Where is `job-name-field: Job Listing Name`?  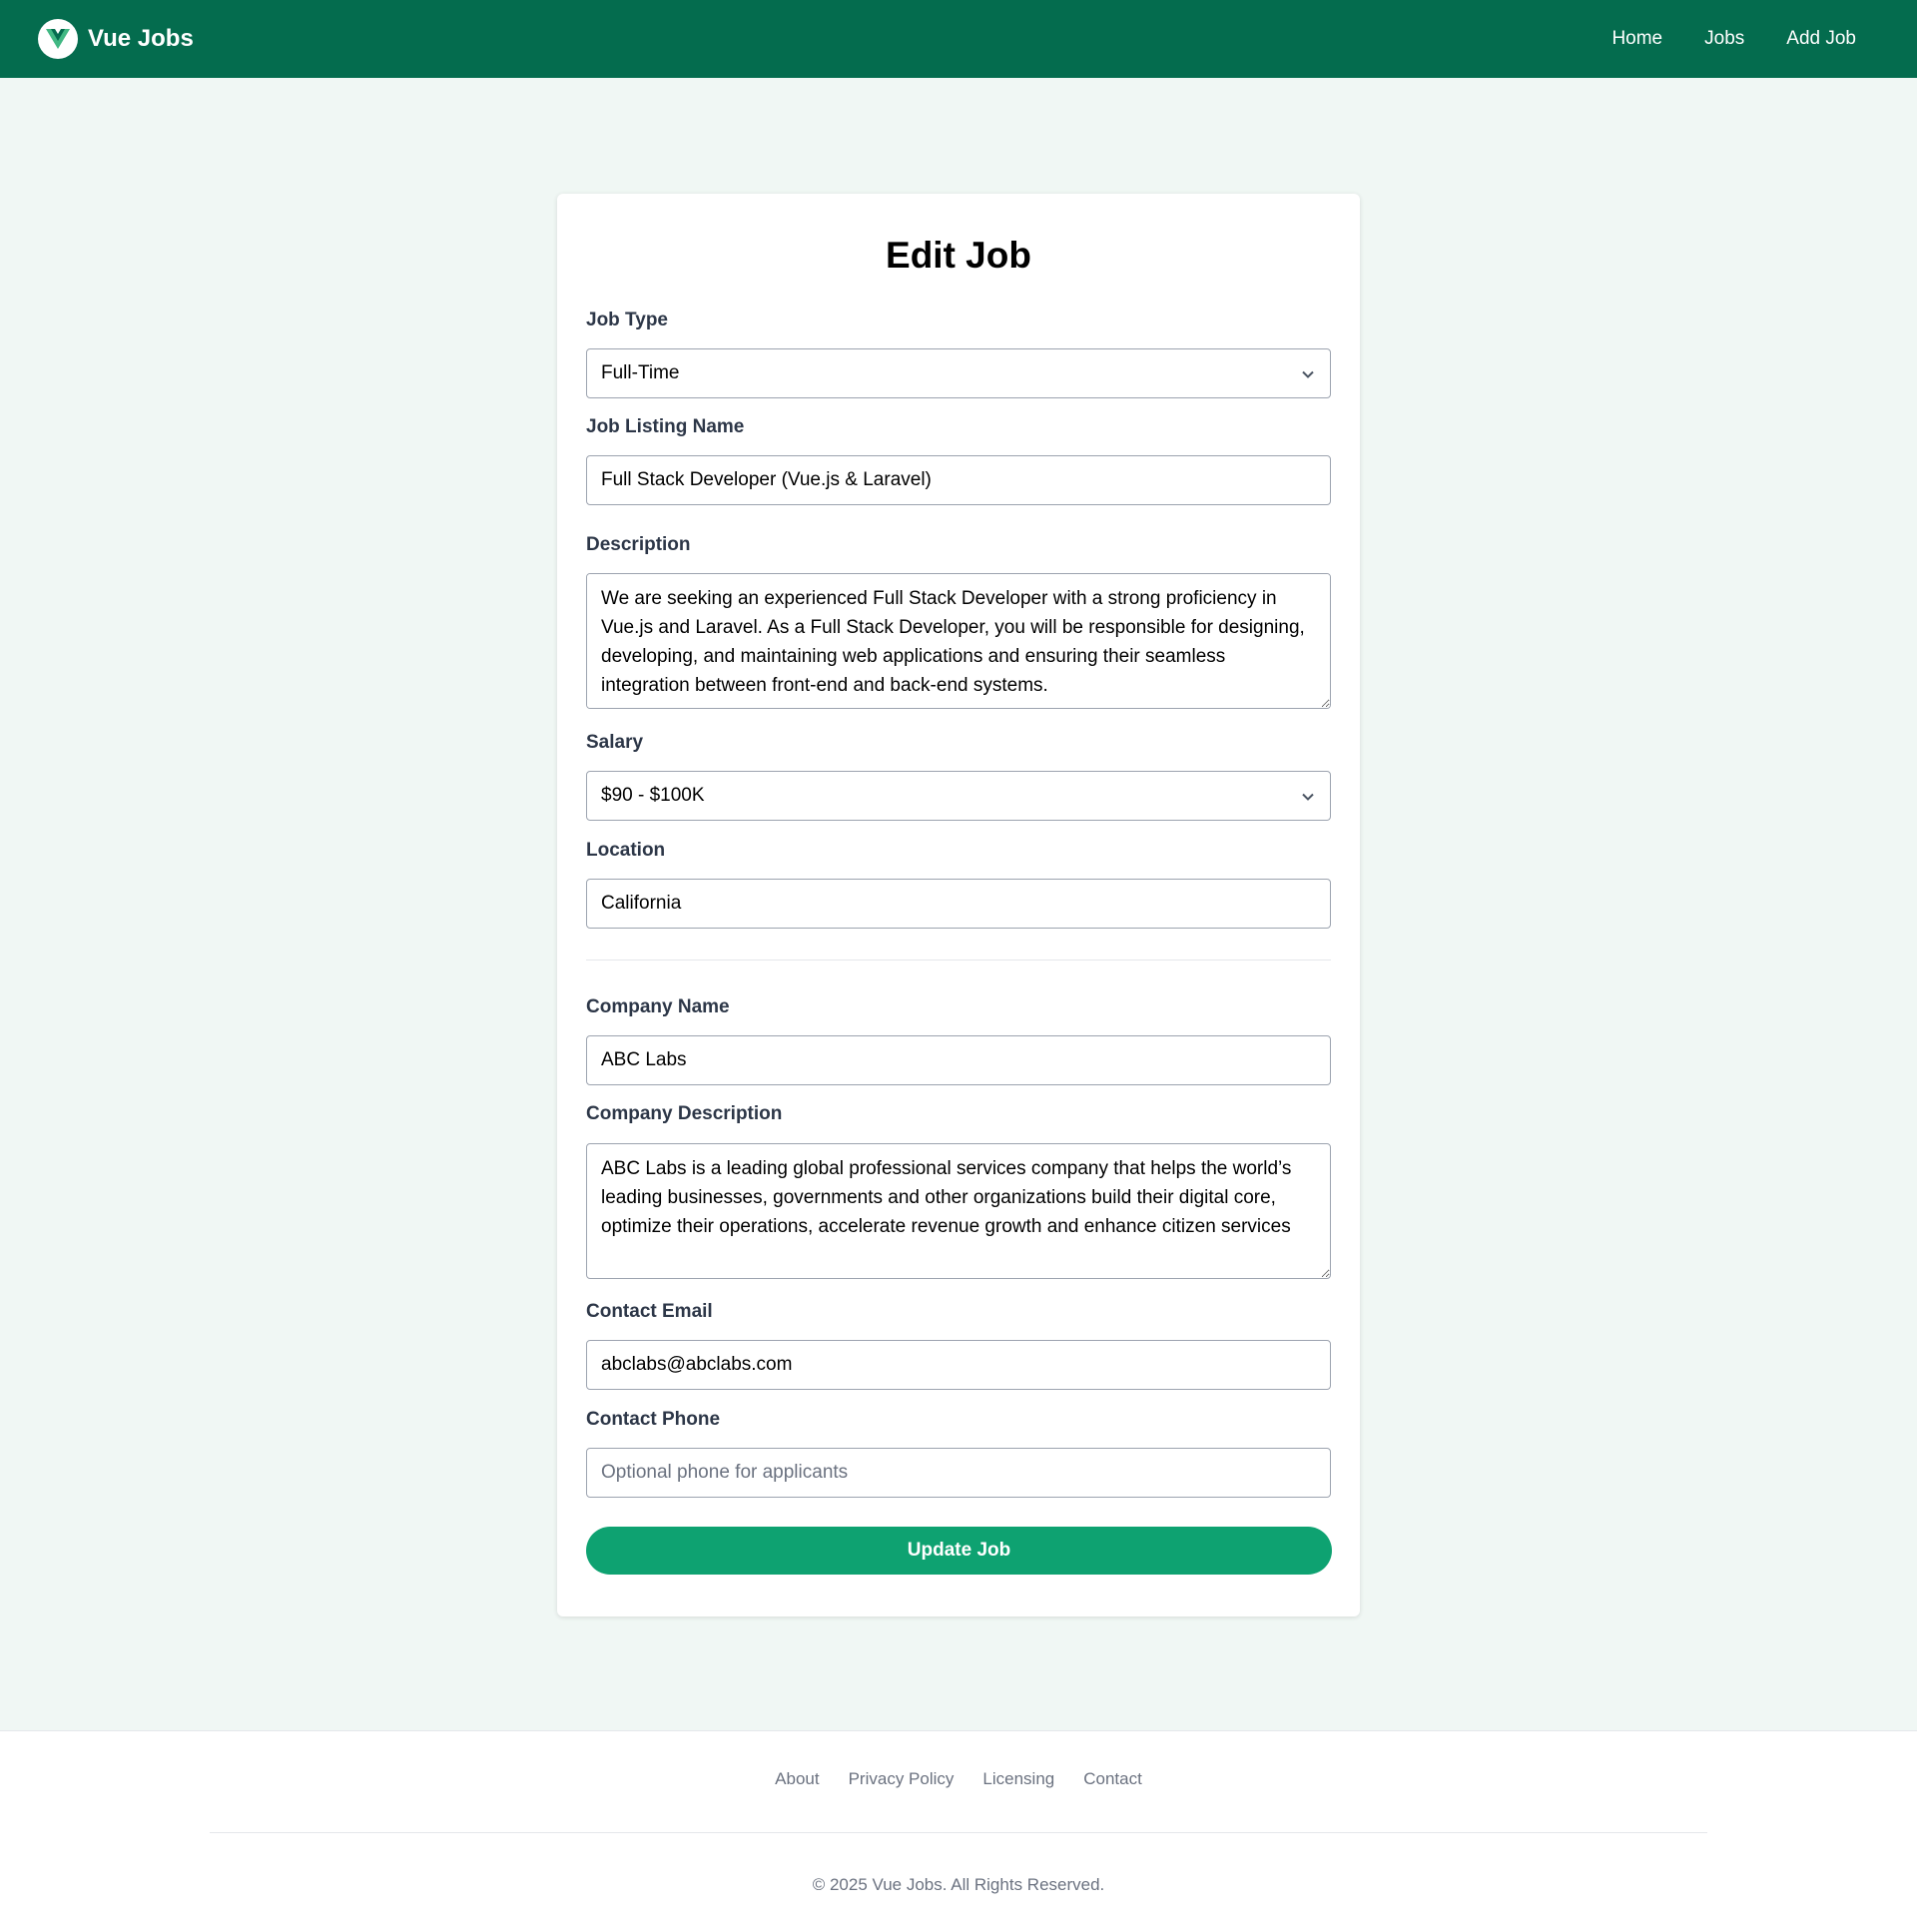 job-name-field: Job Listing Name is located at coordinates (958, 460).